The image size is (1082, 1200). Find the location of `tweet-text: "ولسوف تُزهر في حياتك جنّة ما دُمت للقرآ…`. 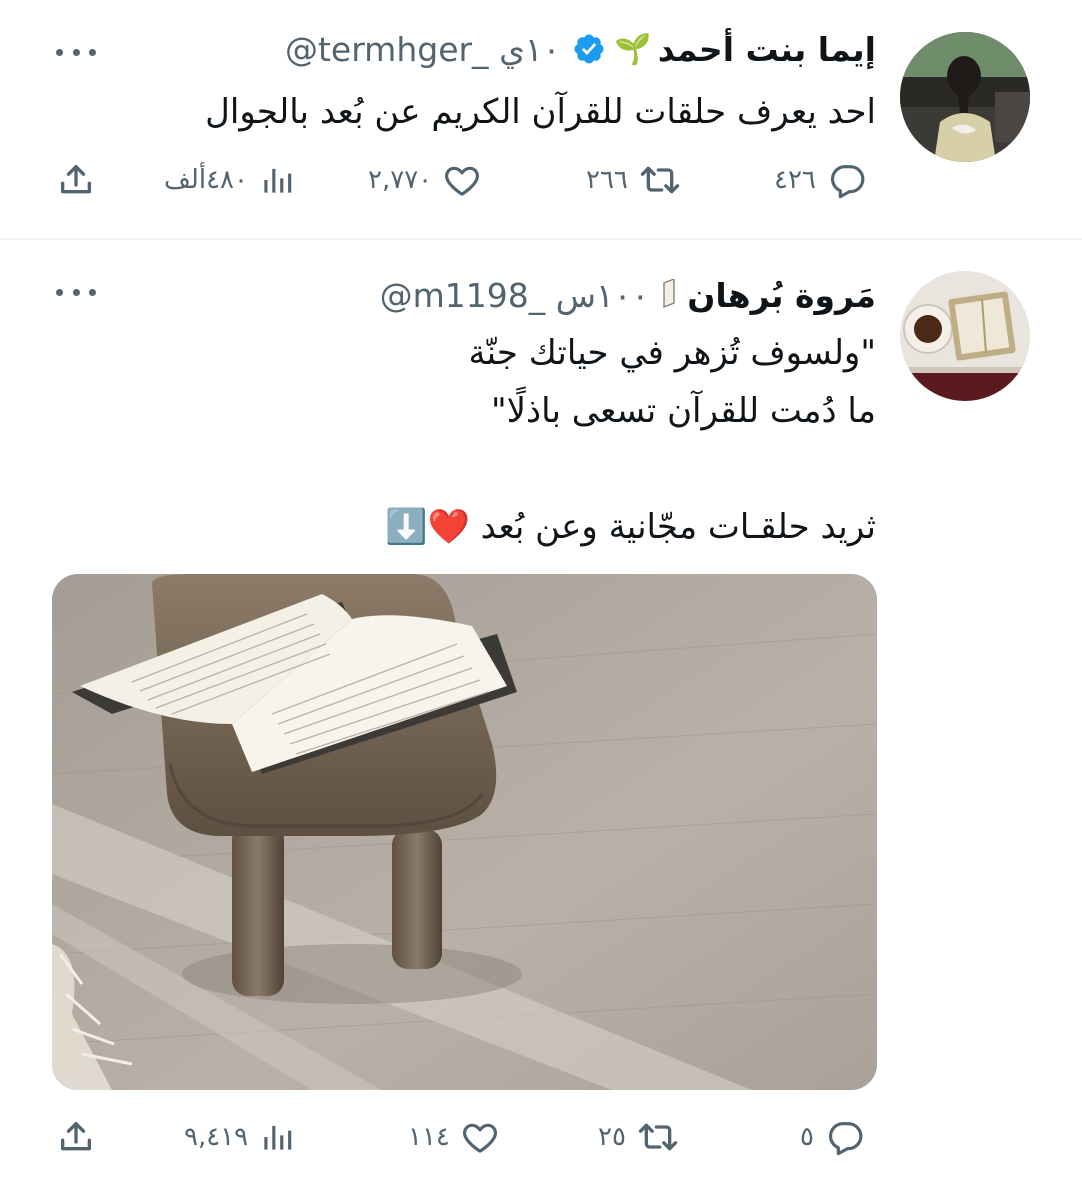

tweet-text: "ولسوف تُزهر في حياتك جنّة ما دُمت للقرآ… is located at coordinates (630, 440).